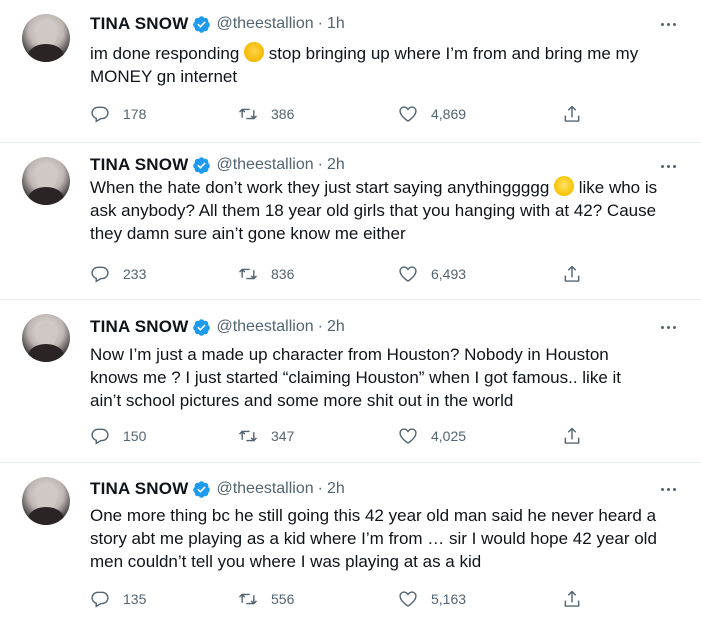  Describe the element at coordinates (118, 274) in the screenshot. I see `reply-button: 233` at that location.